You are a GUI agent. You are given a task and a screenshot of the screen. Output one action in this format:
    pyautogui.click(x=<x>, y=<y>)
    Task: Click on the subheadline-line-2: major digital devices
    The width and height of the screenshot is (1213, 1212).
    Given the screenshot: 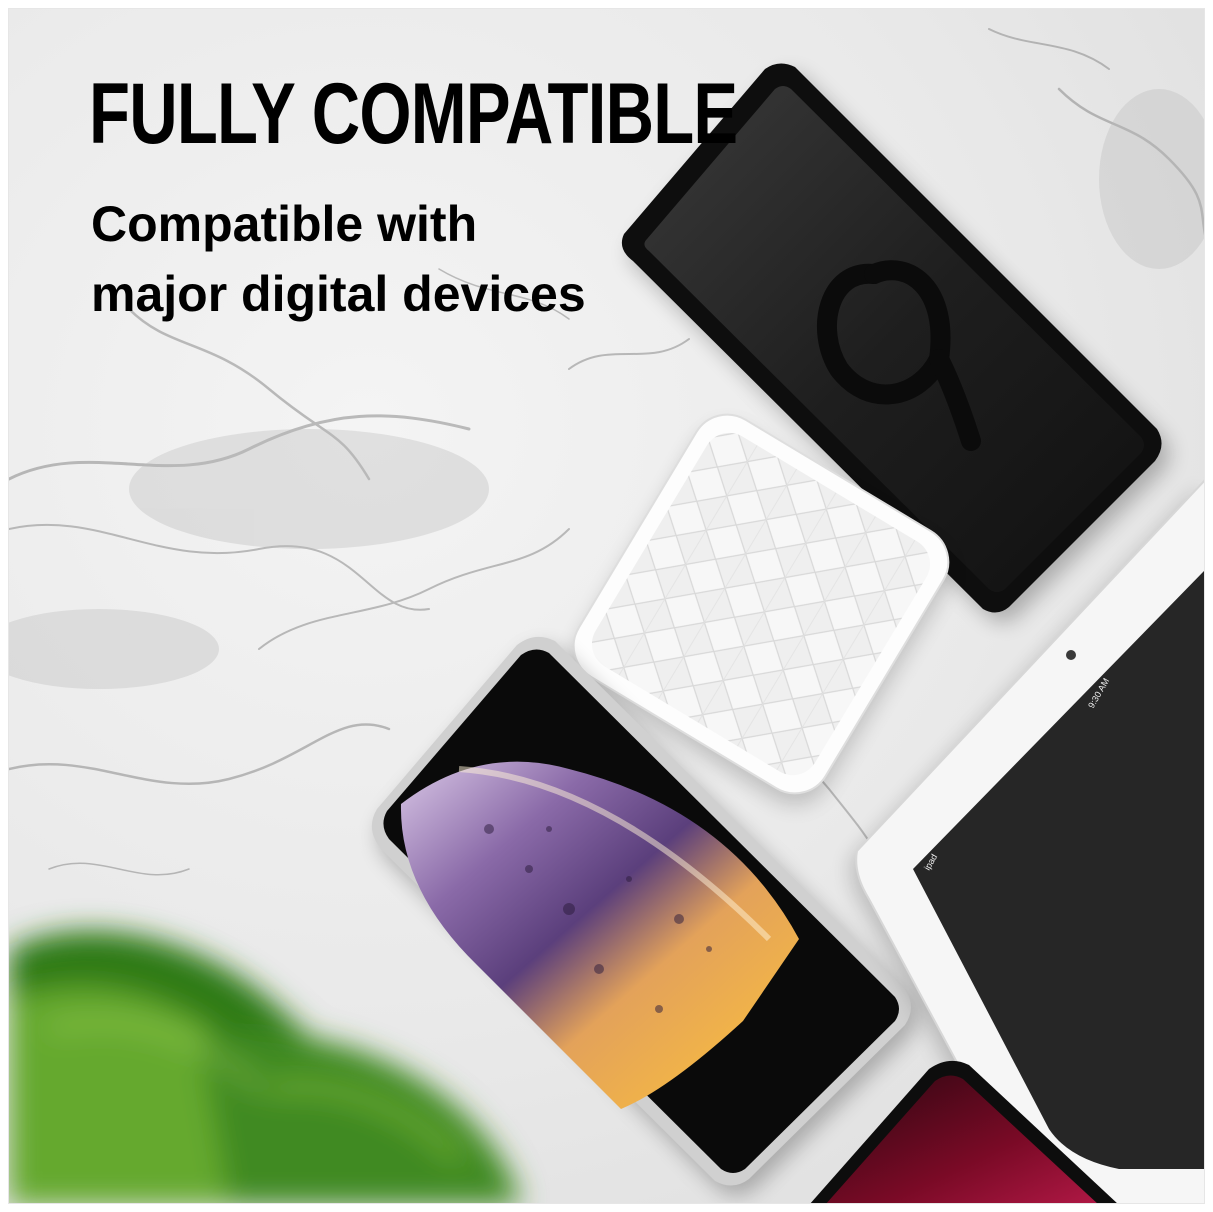 What is the action you would take?
    pyautogui.click(x=338, y=294)
    